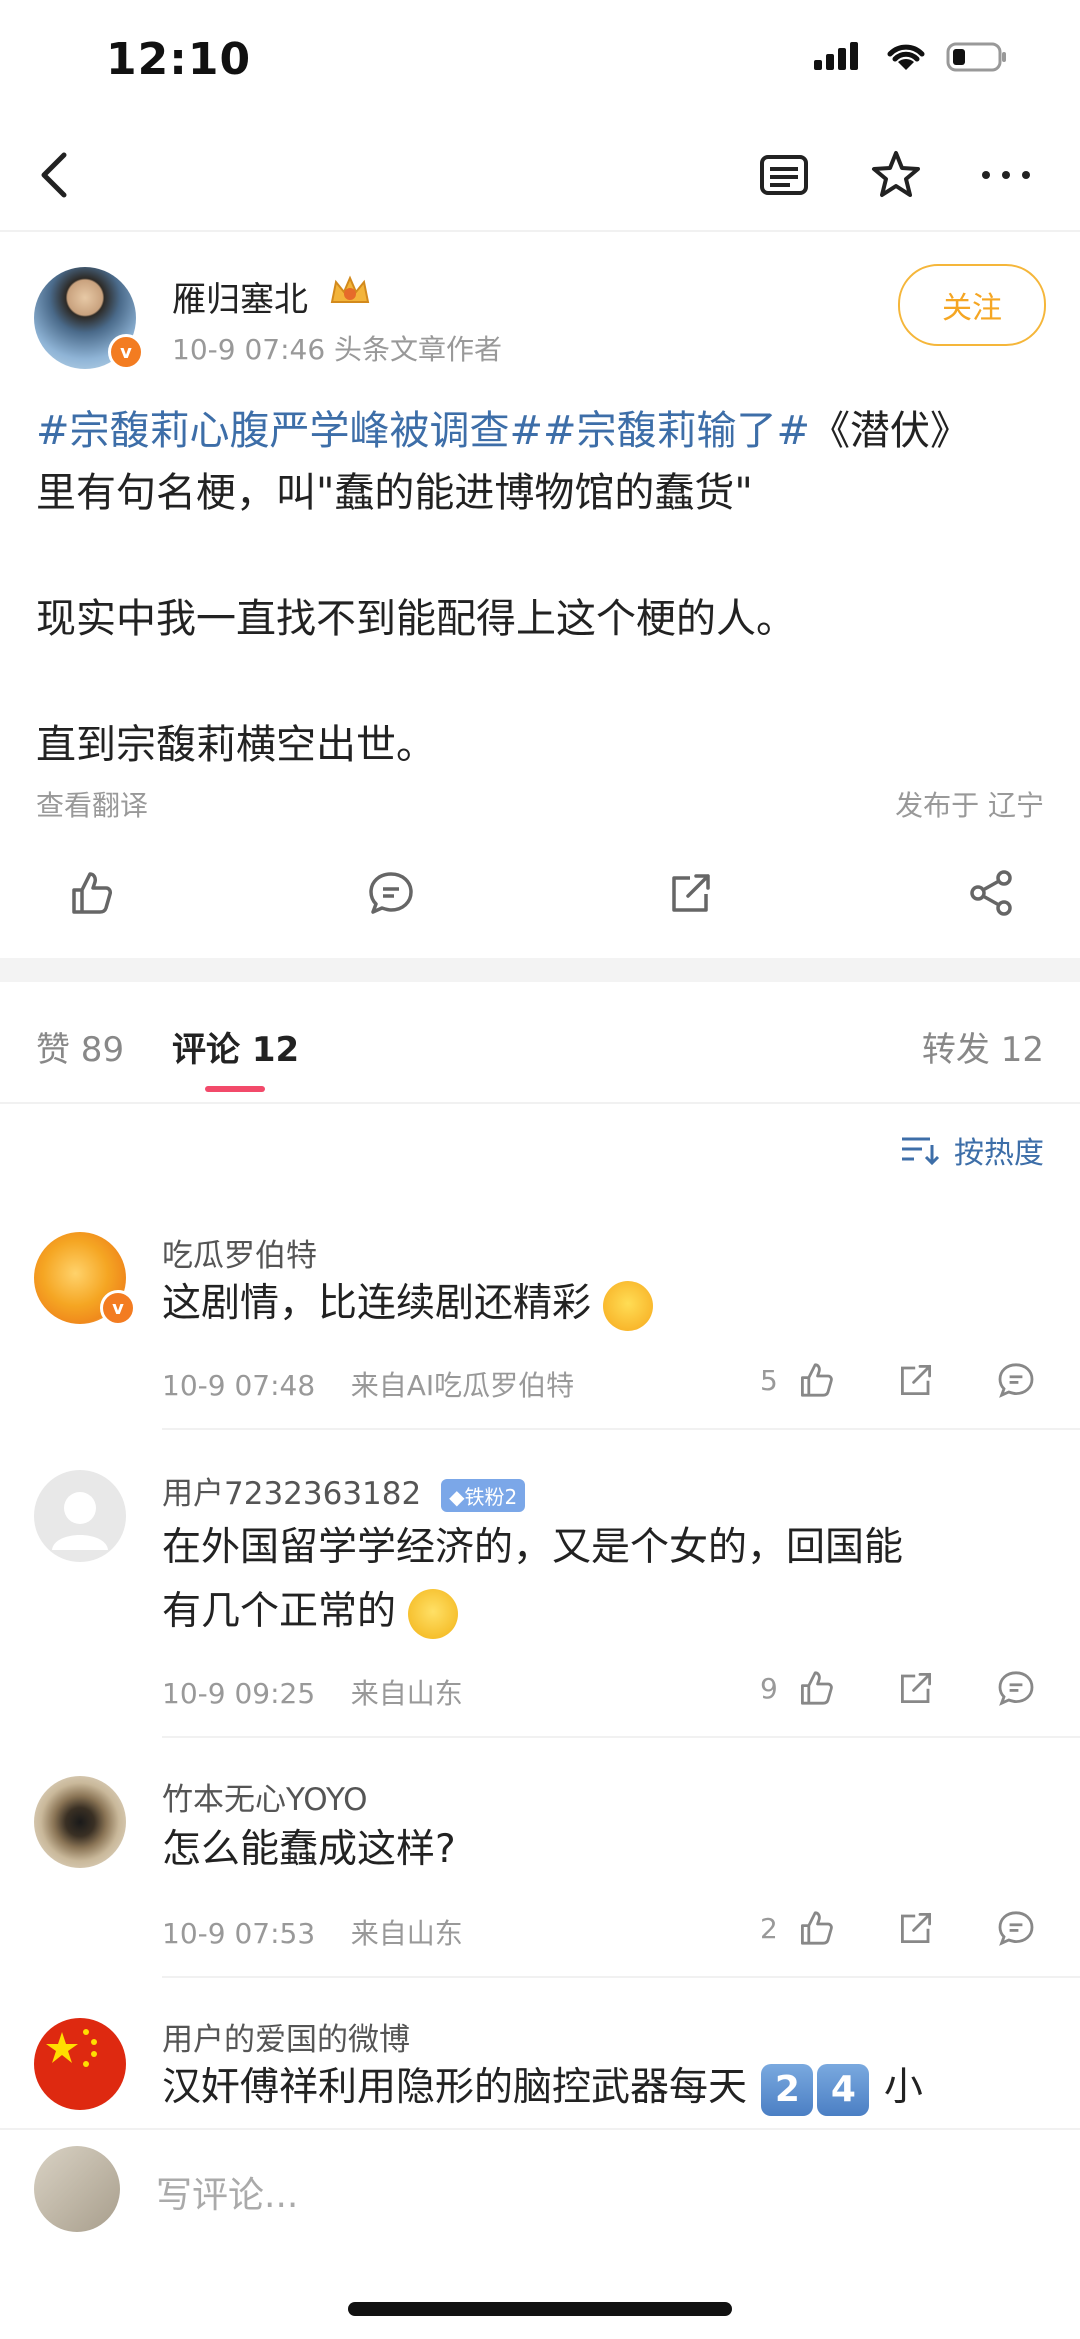 The image size is (1080, 2339). I want to click on flag-star-icon, so click(71, 2048).